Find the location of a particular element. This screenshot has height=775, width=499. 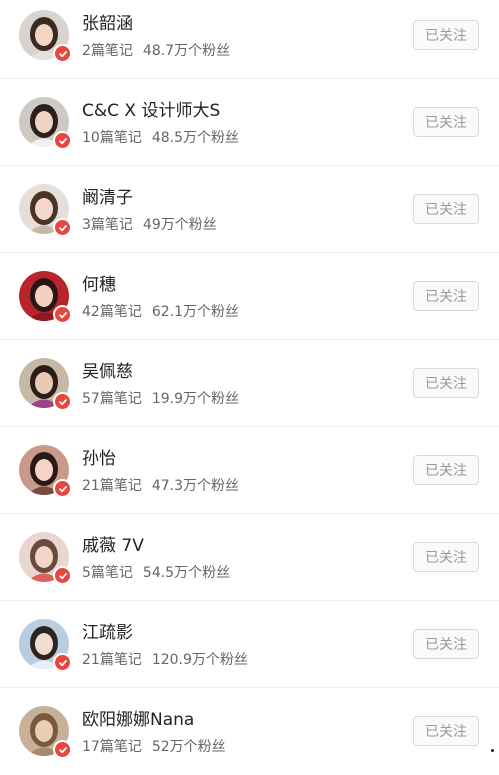

fans-count: 120.9万个粉丝 is located at coordinates (199, 660).